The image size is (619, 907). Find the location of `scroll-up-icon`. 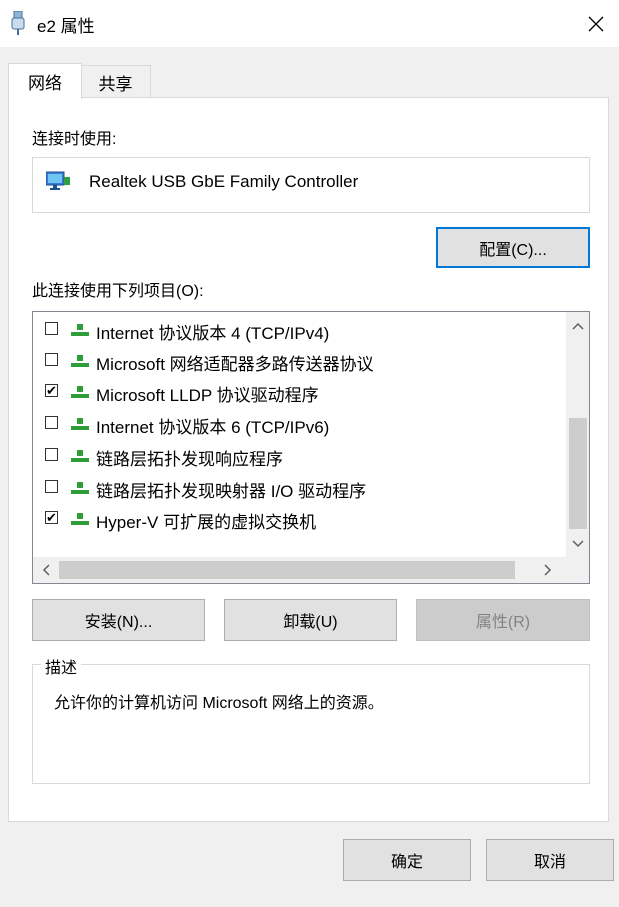

scroll-up-icon is located at coordinates (578, 326).